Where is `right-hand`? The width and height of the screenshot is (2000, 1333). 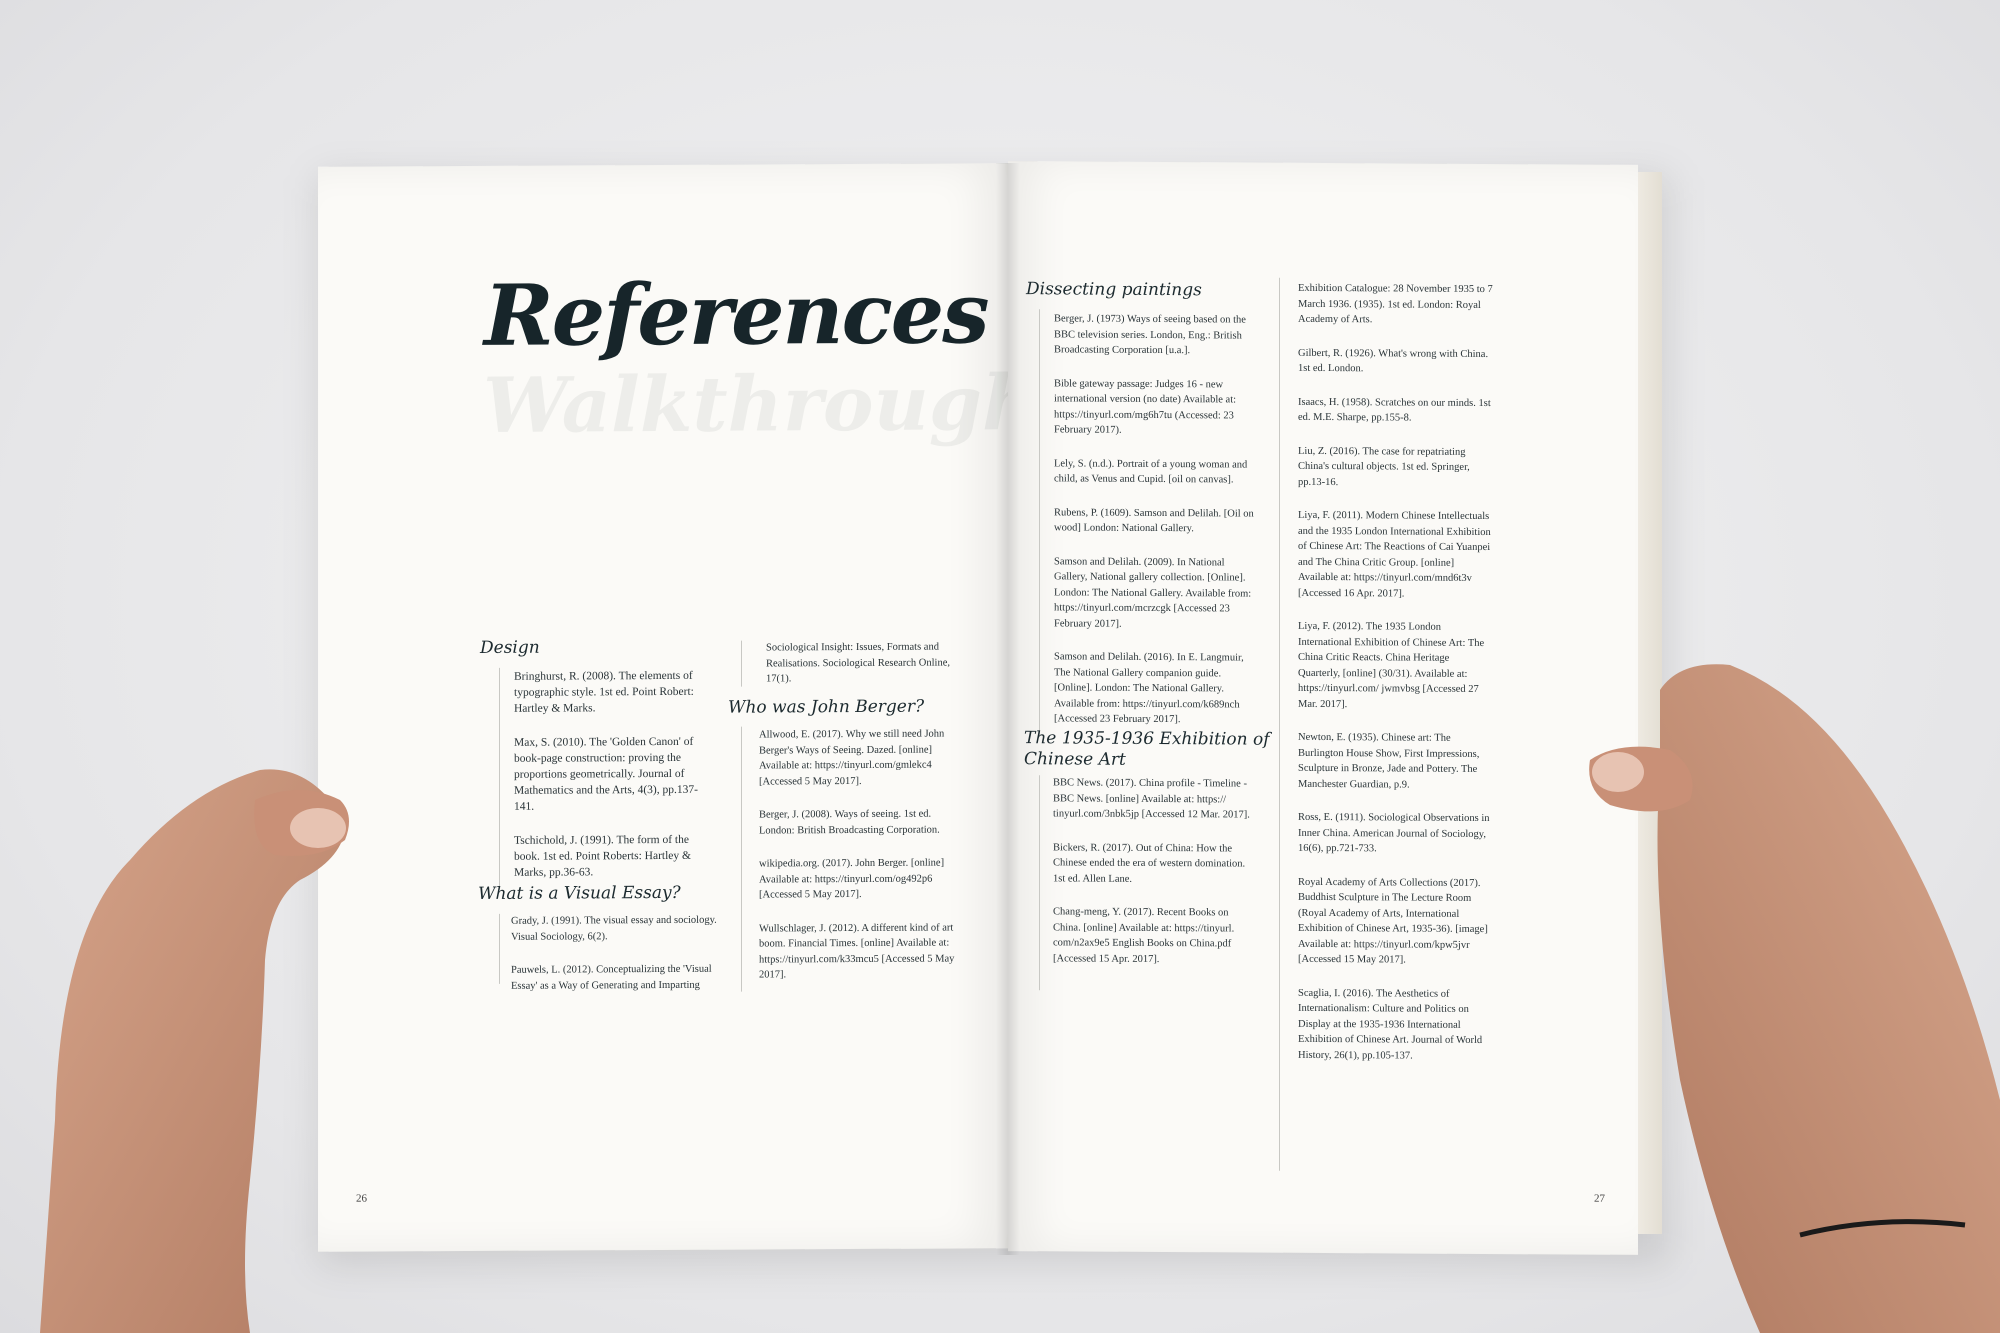 right-hand is located at coordinates (1794, 998).